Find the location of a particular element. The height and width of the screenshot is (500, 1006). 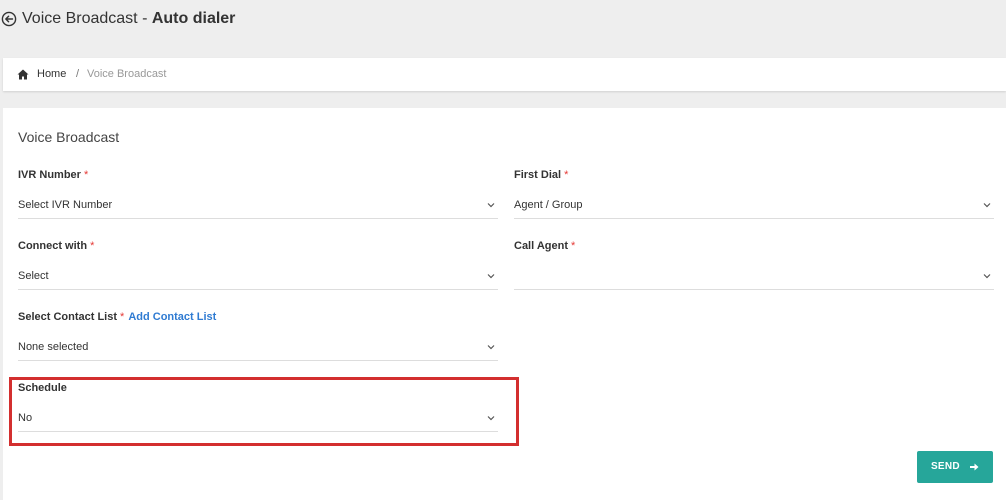

call-agent-select is located at coordinates (754, 276).